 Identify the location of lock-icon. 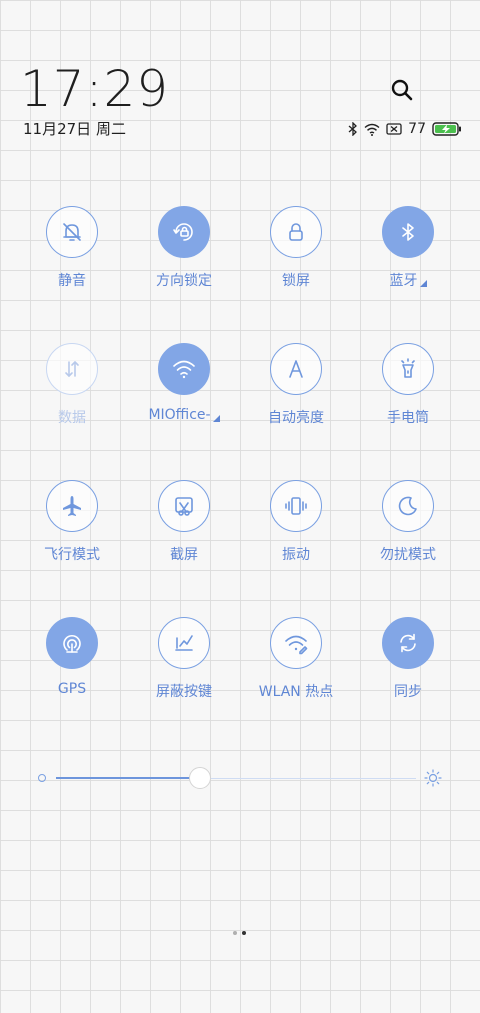
(296, 232).